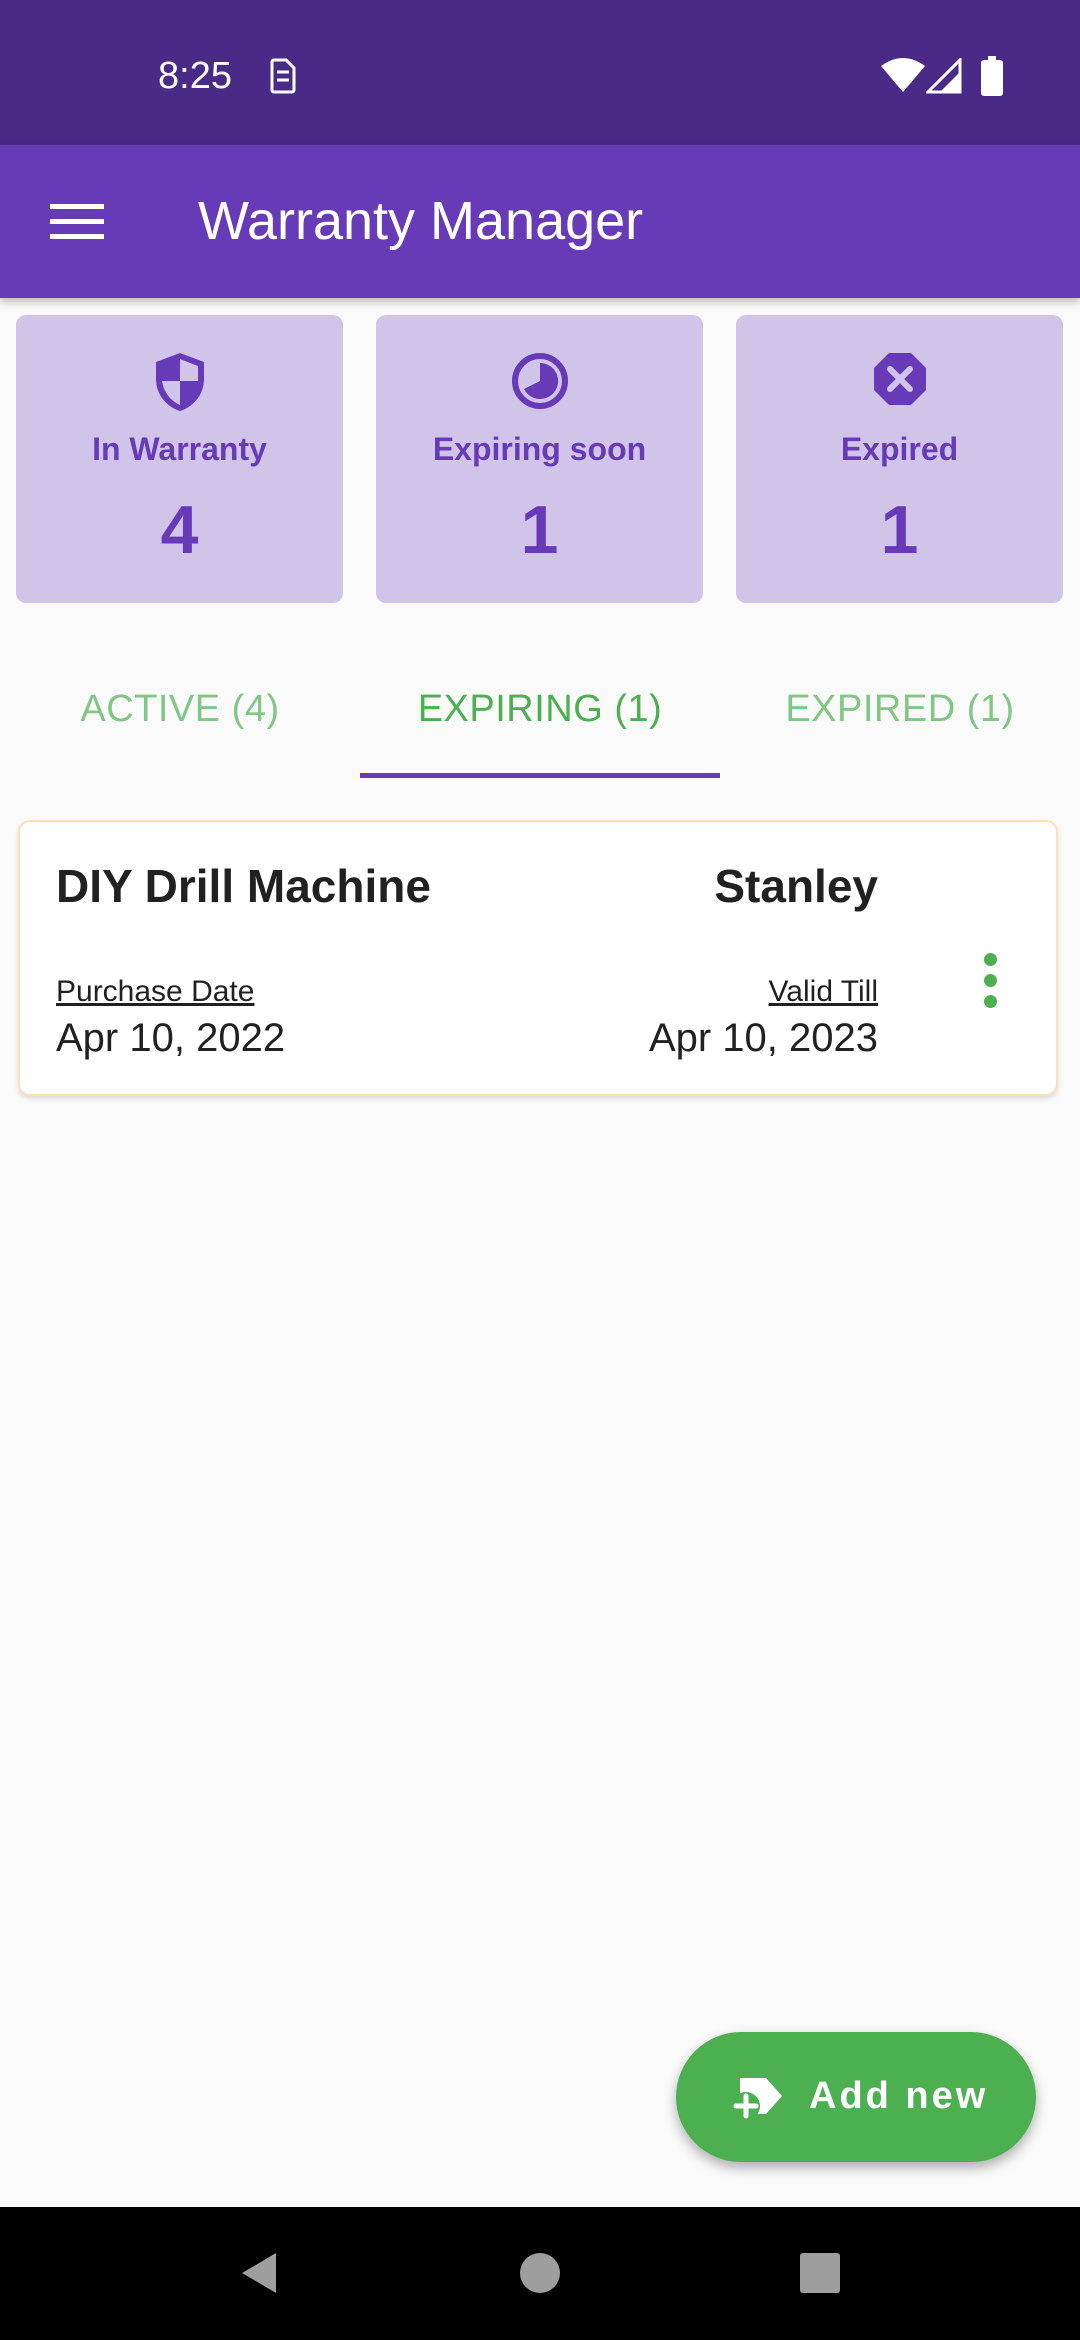 The width and height of the screenshot is (1080, 2340). What do you see at coordinates (796, 886) in the screenshot?
I see `brand-name: Stanley` at bounding box center [796, 886].